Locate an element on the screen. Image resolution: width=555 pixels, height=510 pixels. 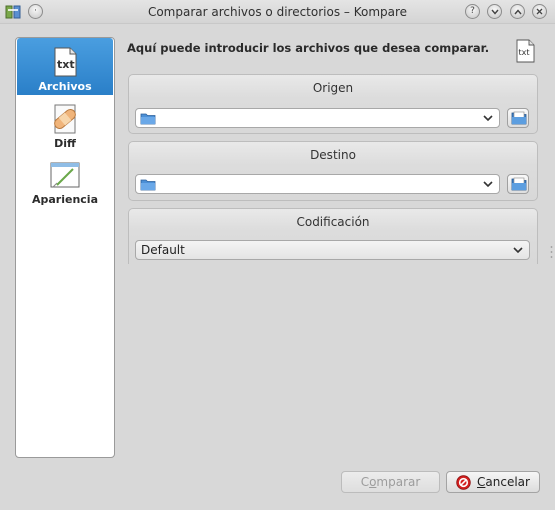
page-sidebar: txt Archivos Diff Apariencia is located at coordinates (65, 247).